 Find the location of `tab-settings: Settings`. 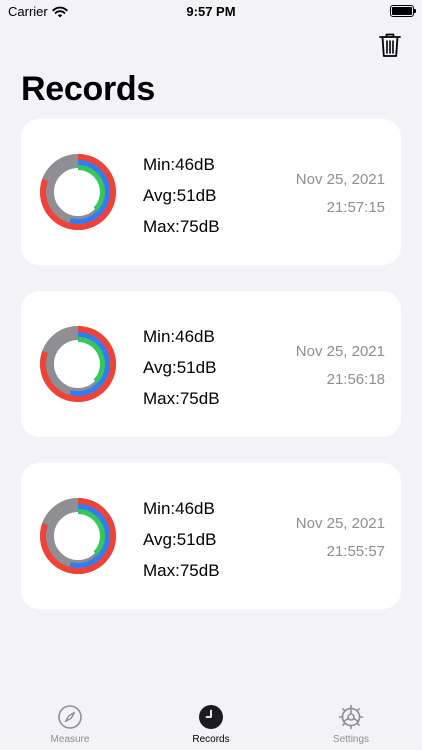

tab-settings: Settings is located at coordinates (351, 724).